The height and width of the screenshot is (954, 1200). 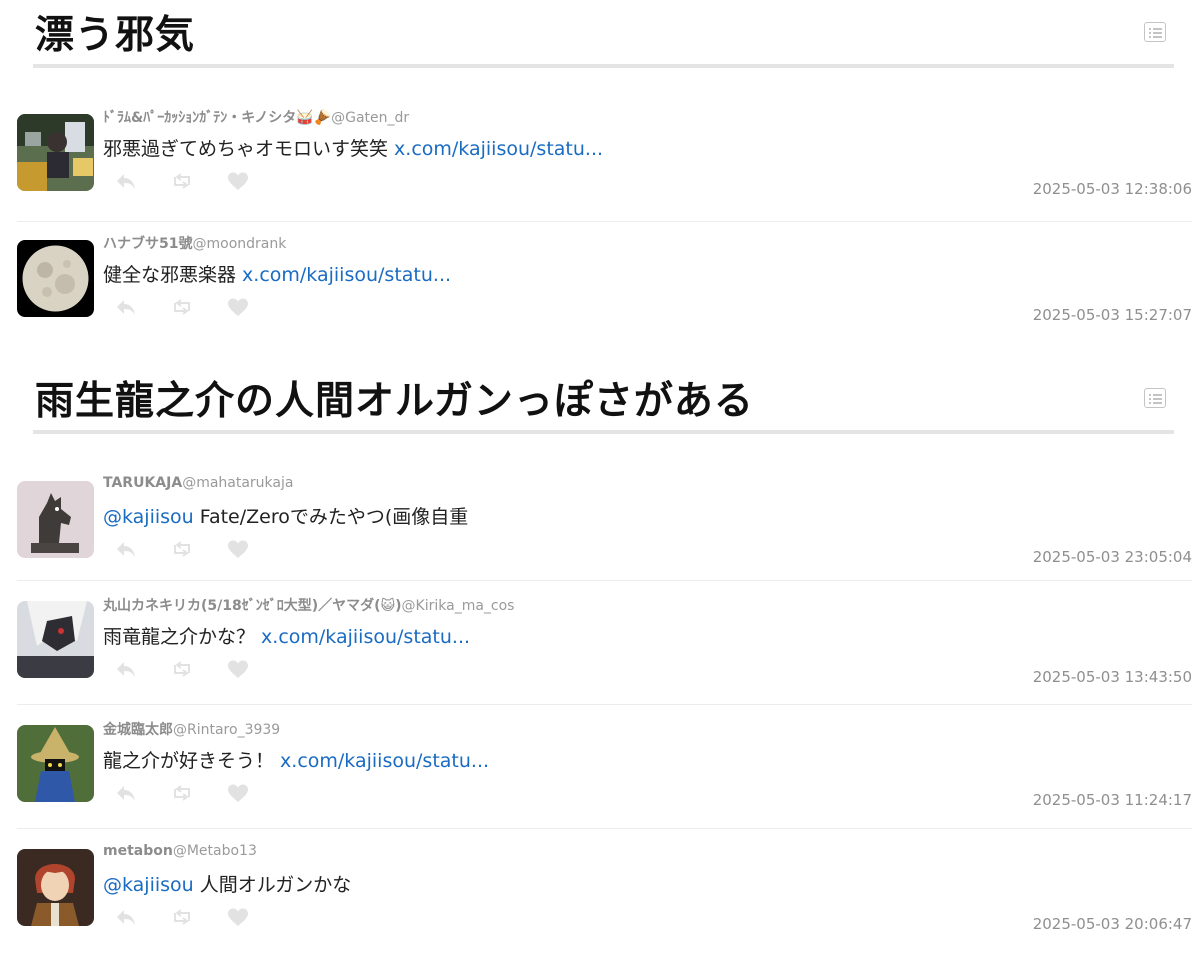 I want to click on user-name: ハナブサ51號, so click(x=147, y=244).